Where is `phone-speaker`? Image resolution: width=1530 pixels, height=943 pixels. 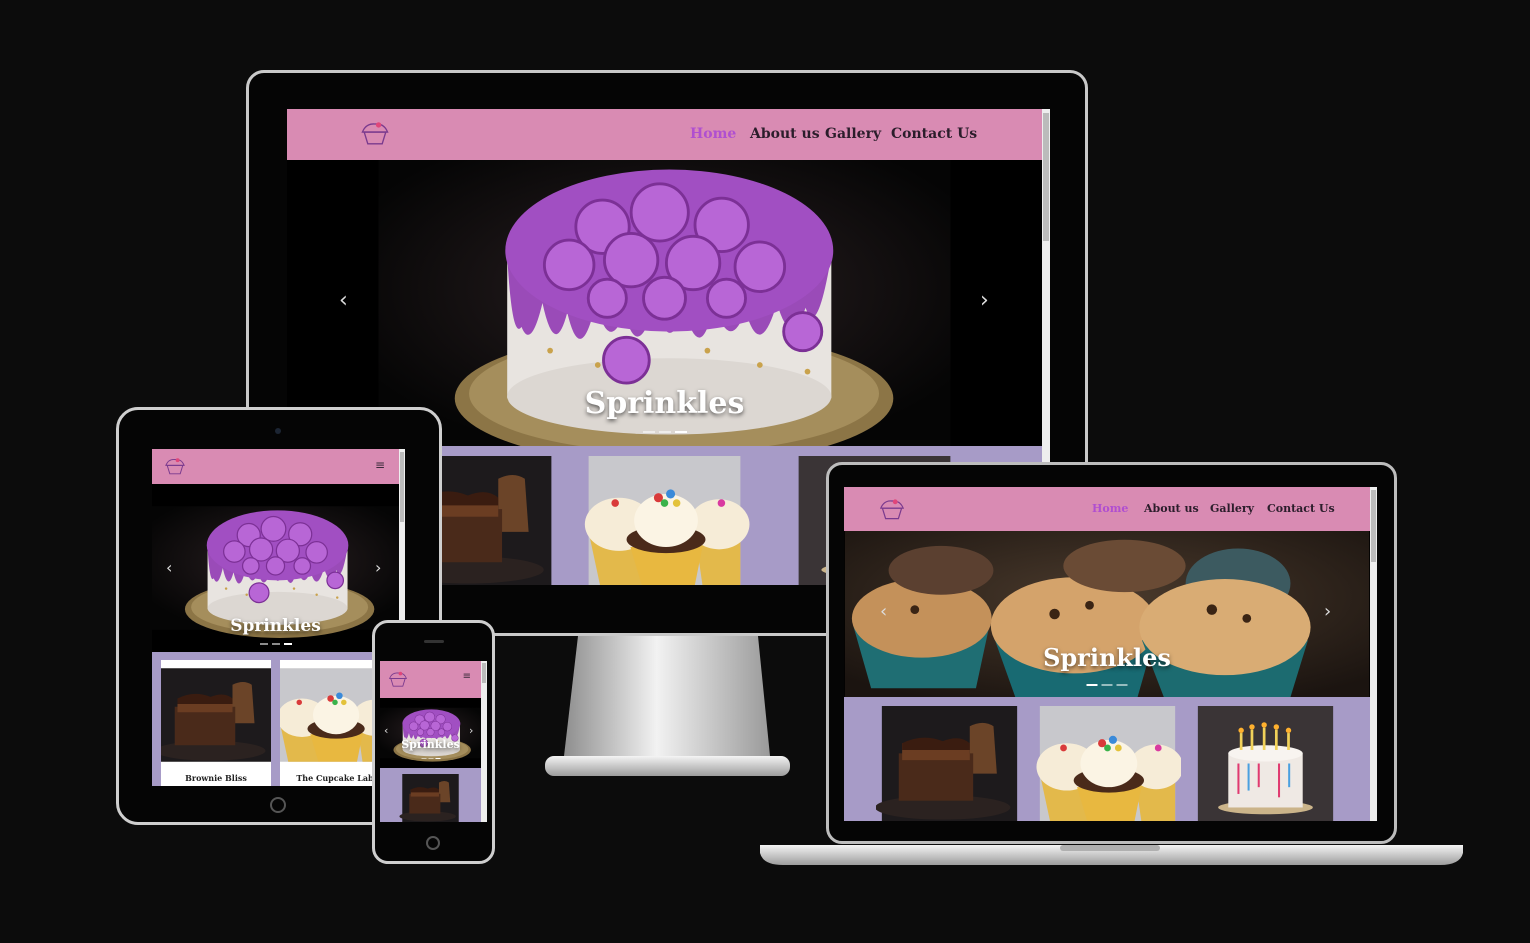 phone-speaker is located at coordinates (434, 641).